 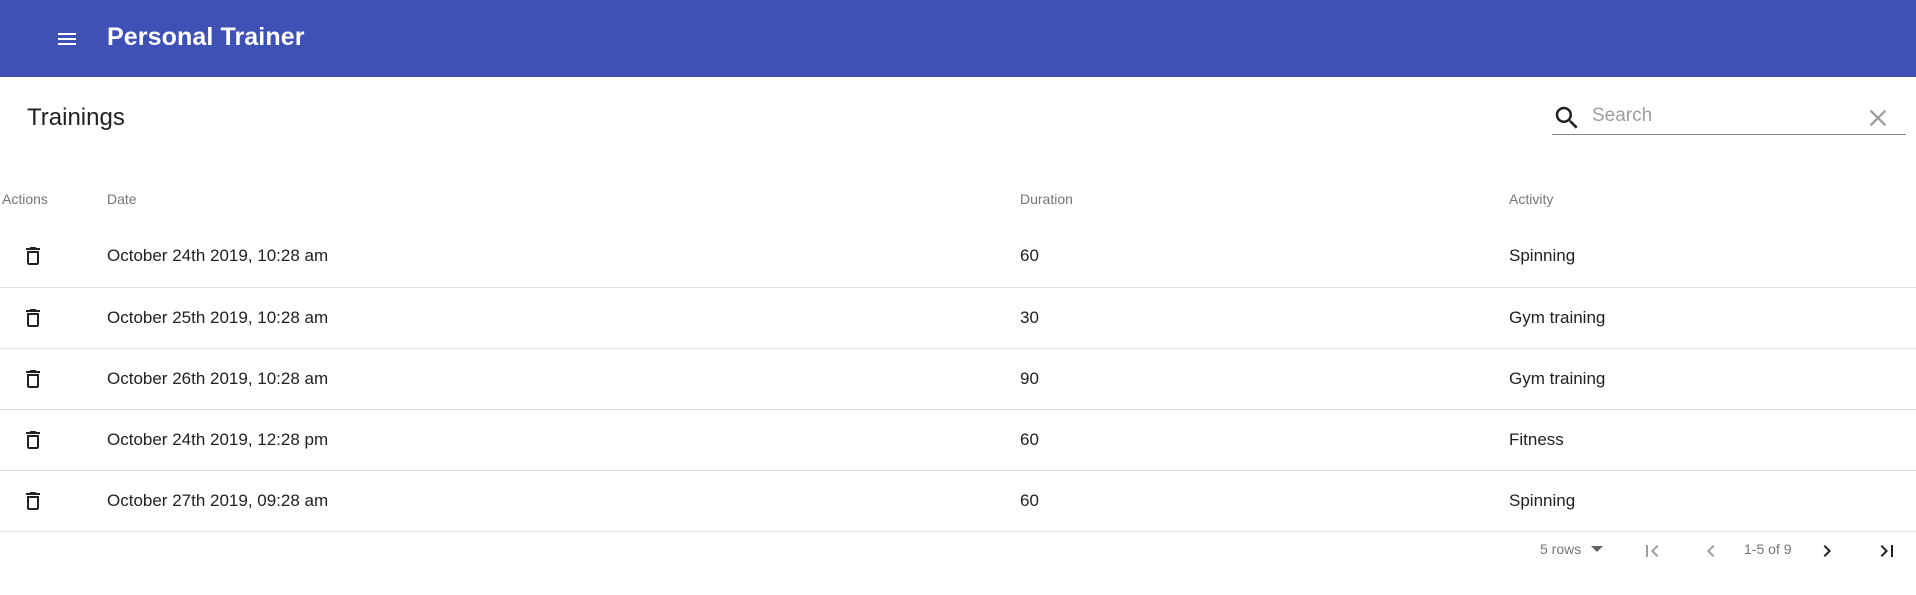 What do you see at coordinates (562, 318) in the screenshot?
I see `cell-date: October 25th 2019, 10:28 am` at bounding box center [562, 318].